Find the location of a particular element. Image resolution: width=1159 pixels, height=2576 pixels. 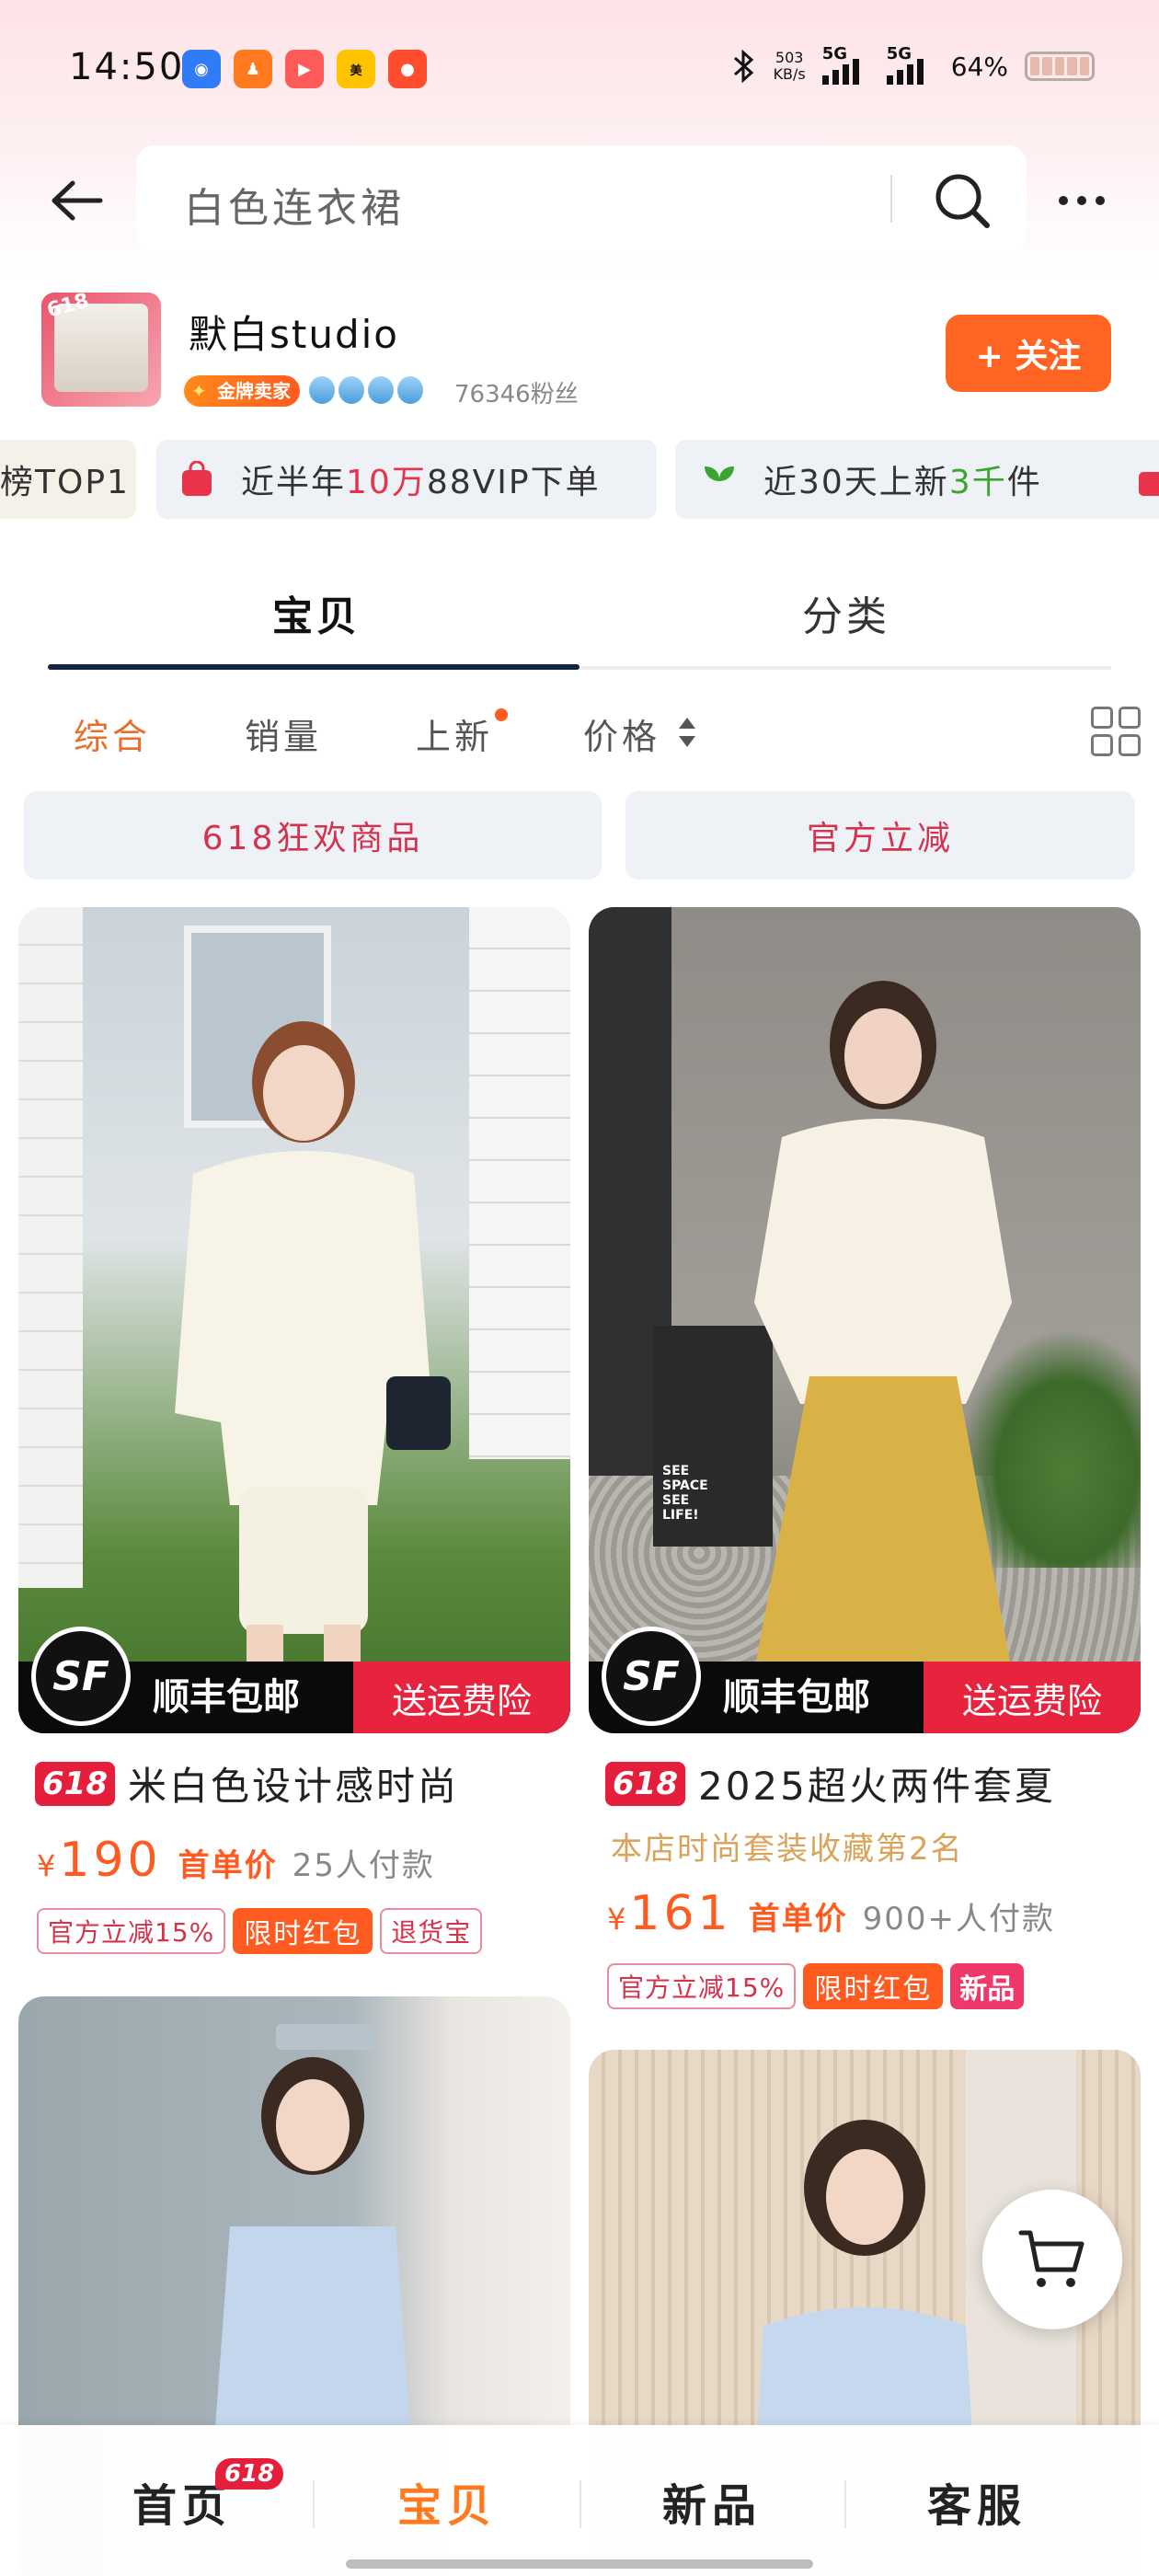

highlight-text: 榜TOP1 is located at coordinates (65, 482).